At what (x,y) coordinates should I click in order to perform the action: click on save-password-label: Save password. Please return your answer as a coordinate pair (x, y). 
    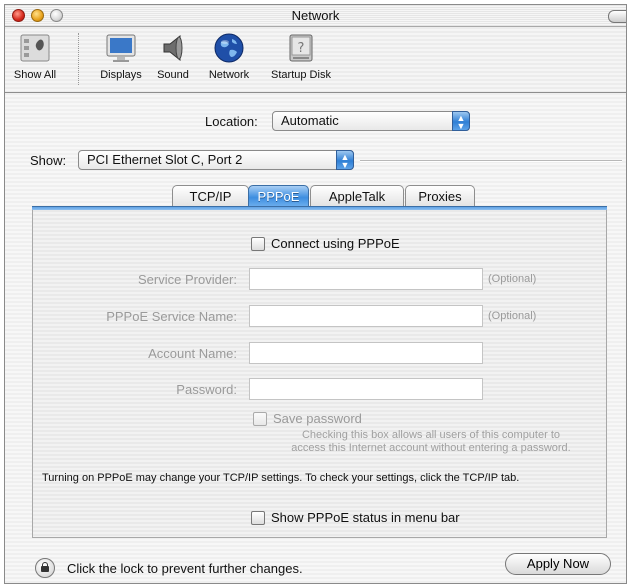
    Looking at the image, I should click on (317, 418).